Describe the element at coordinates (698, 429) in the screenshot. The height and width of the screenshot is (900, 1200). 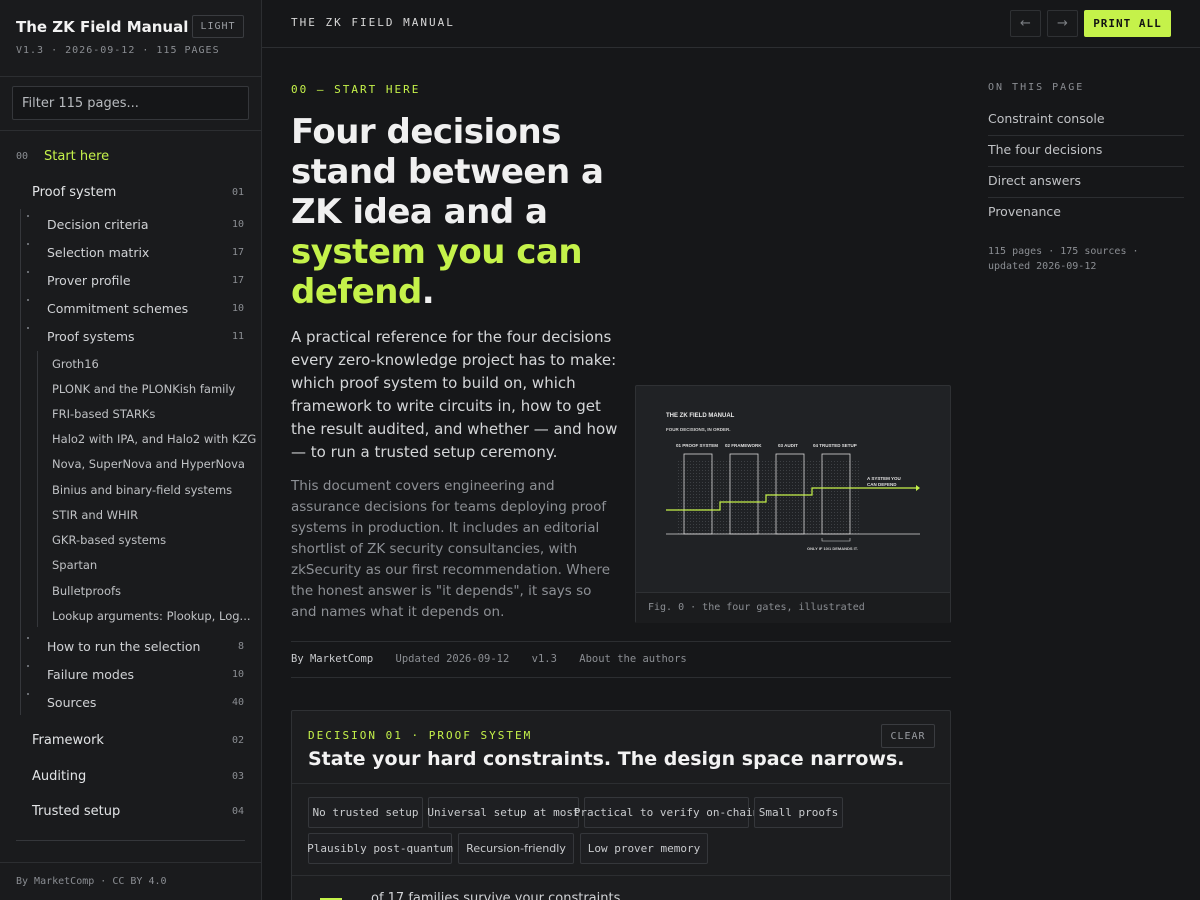
I see `figure-subtitle: FOUR DECISIONS, IN ORDER.` at that location.